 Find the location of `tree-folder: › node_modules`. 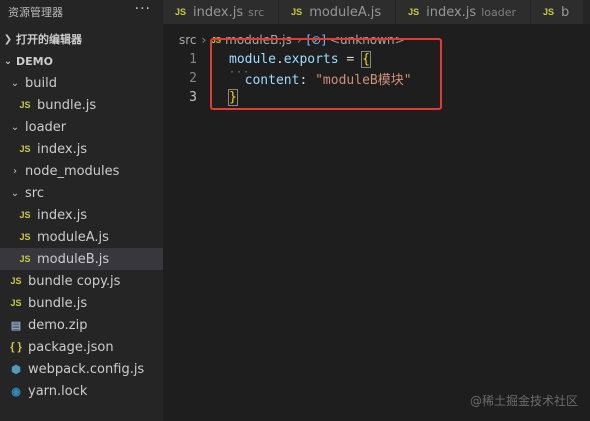

tree-folder: › node_modules is located at coordinates (81, 171).